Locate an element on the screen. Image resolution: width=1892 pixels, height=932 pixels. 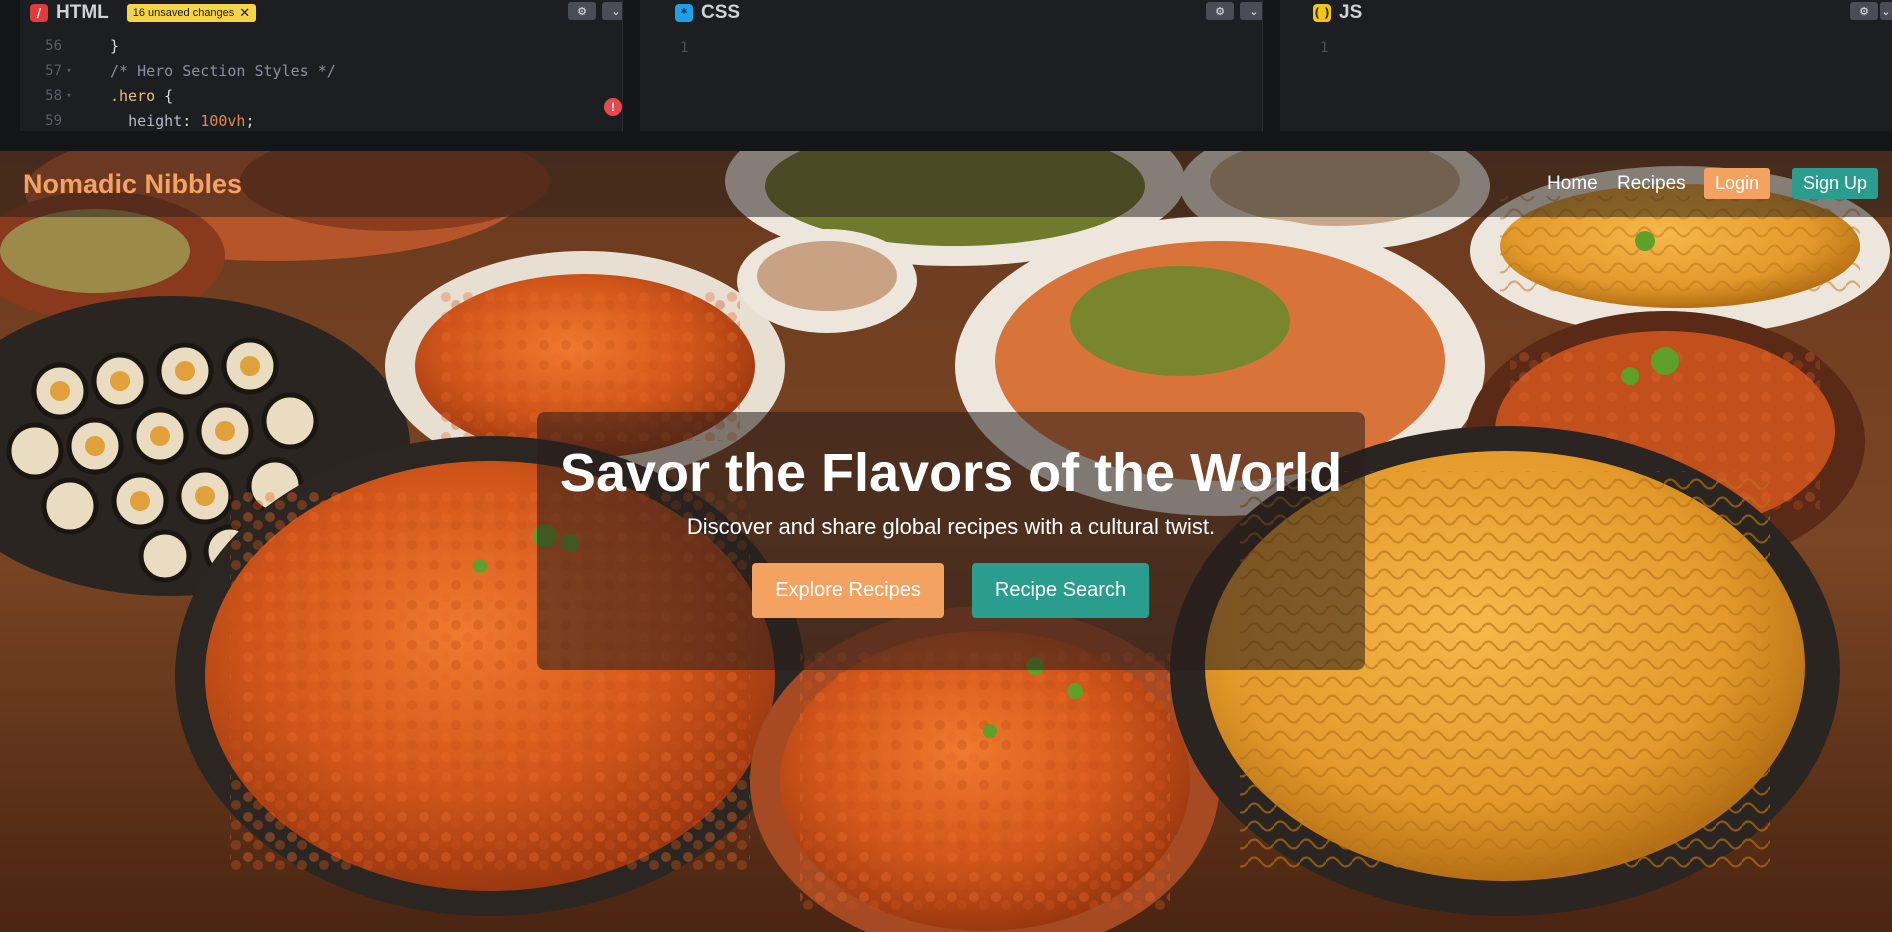
code-line: 57 ▾ /* Hero Section Styles */ is located at coordinates (320, 70).